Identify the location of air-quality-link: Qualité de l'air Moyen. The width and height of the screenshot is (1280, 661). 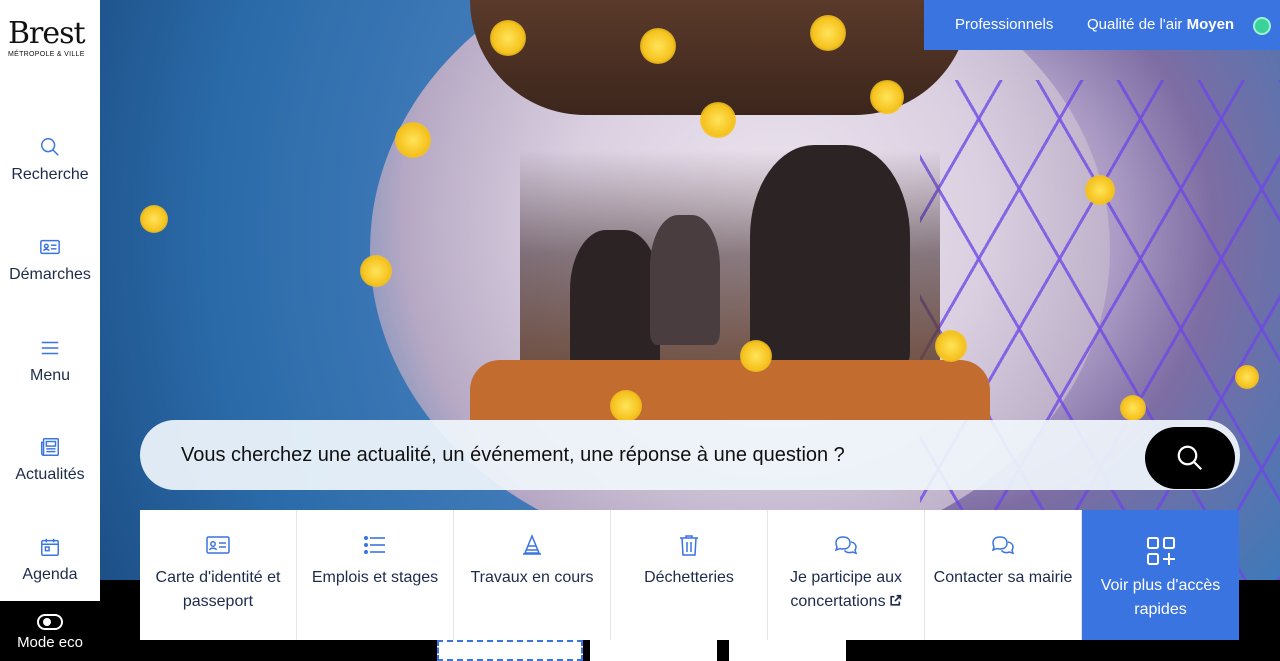
(1160, 24).